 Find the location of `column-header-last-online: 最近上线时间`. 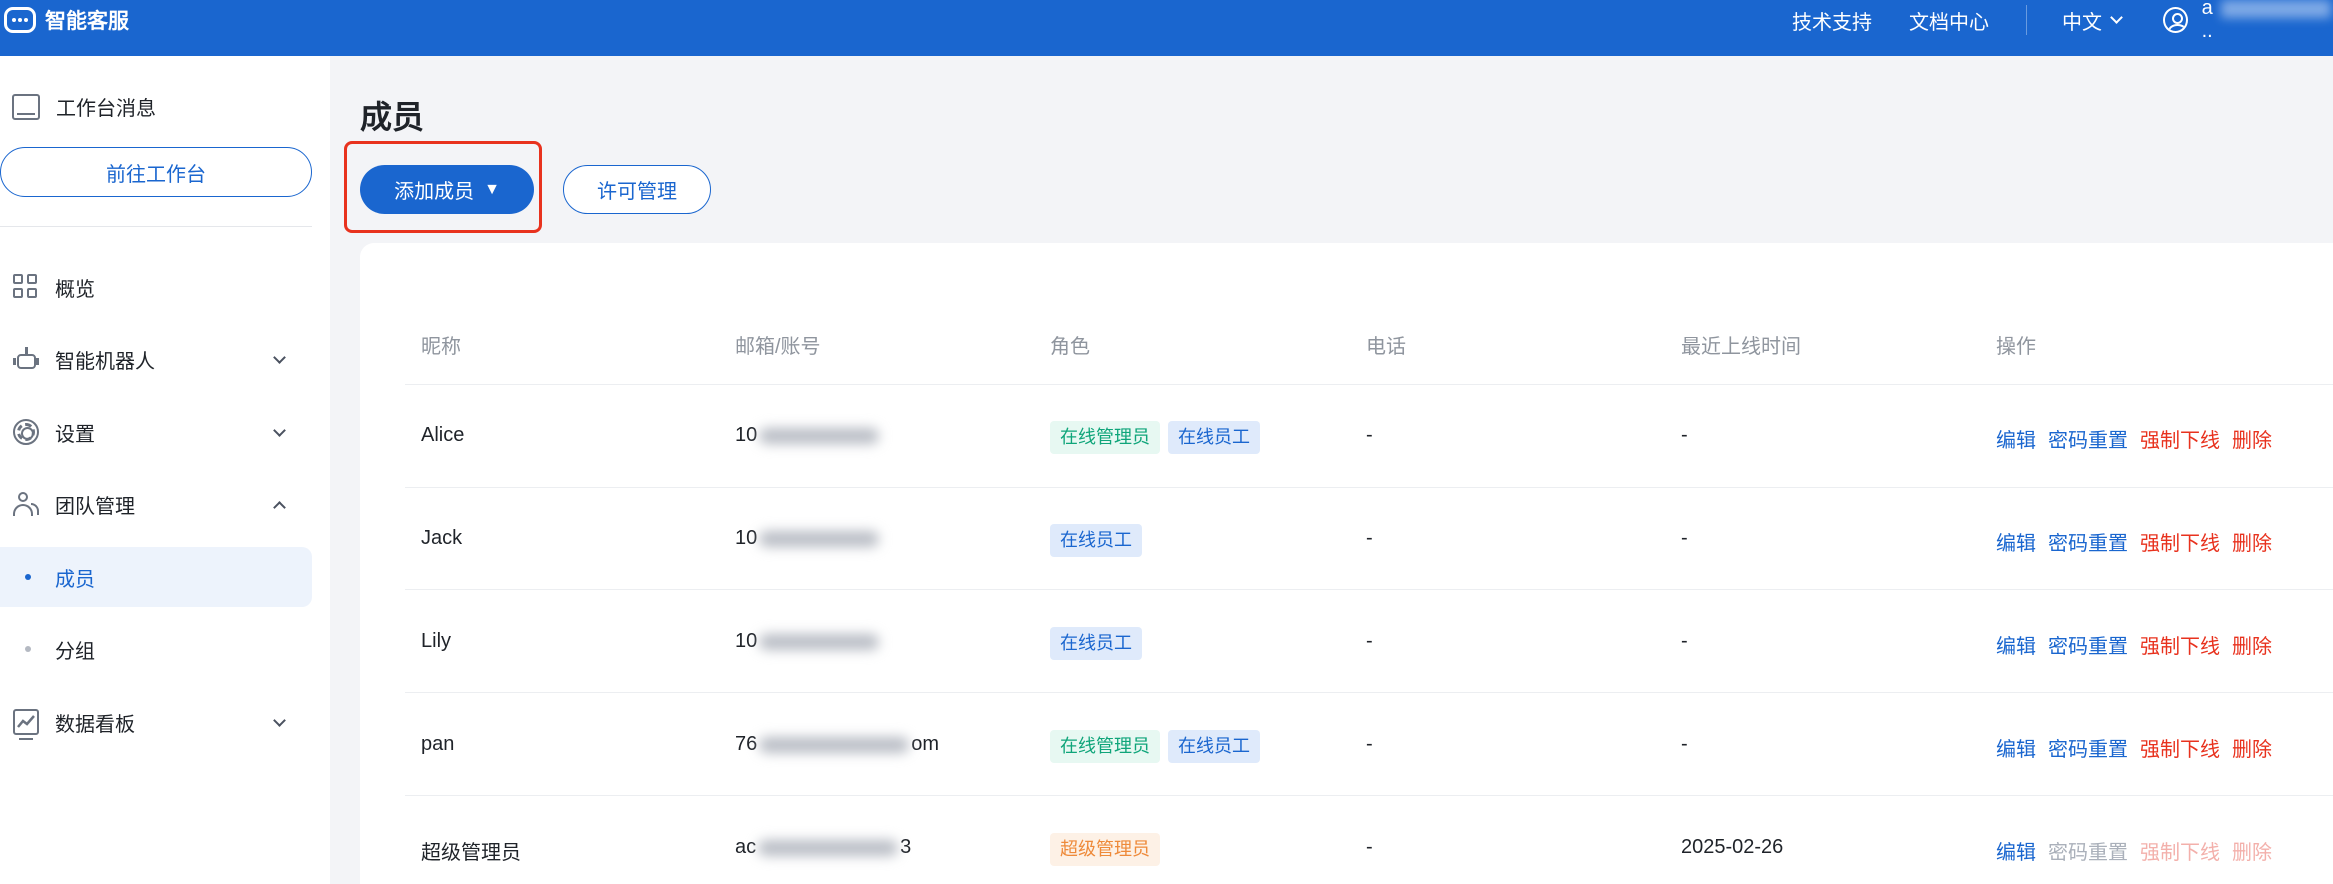

column-header-last-online: 最近上线时间 is located at coordinates (1741, 347).